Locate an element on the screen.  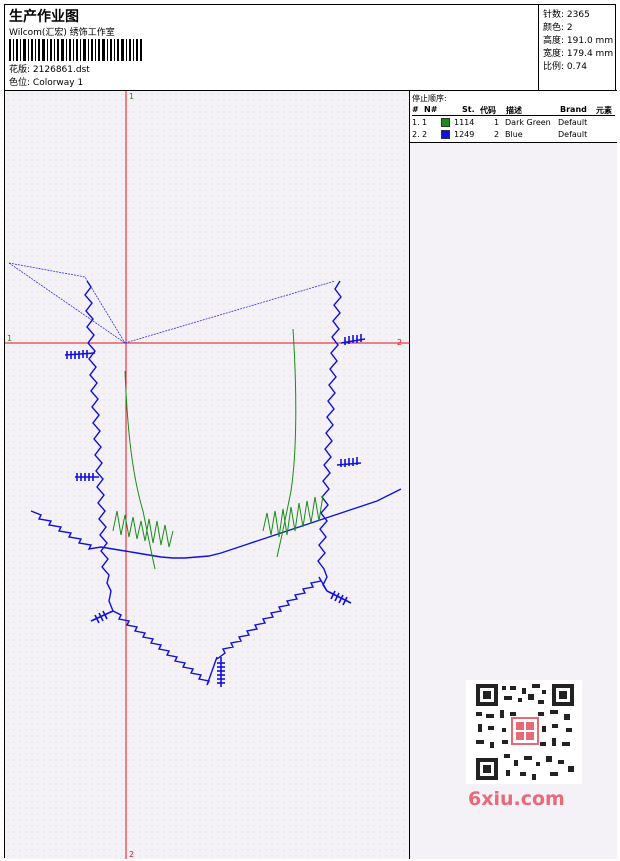
stat-scale-value: 0.74 is located at coordinates (576, 67).